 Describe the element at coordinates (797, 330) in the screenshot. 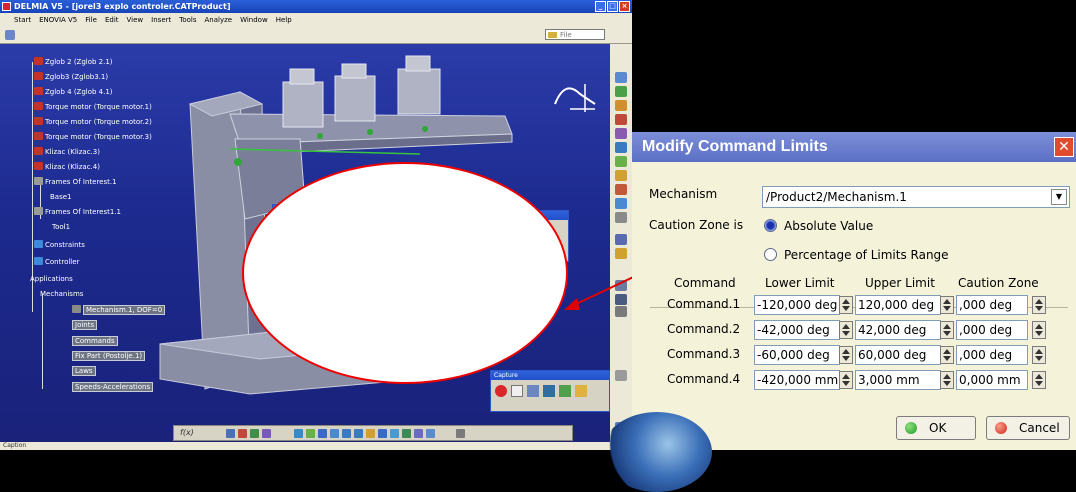

I see `lower-limit-field: -42,000 deg` at that location.